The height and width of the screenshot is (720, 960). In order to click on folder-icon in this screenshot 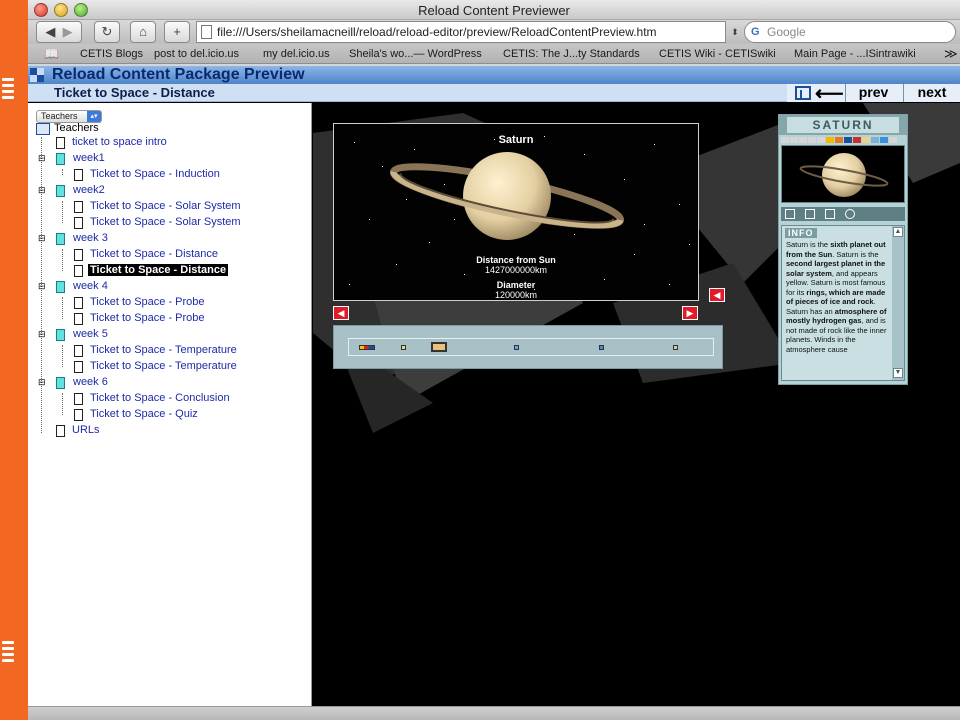, I will do `click(60, 287)`.